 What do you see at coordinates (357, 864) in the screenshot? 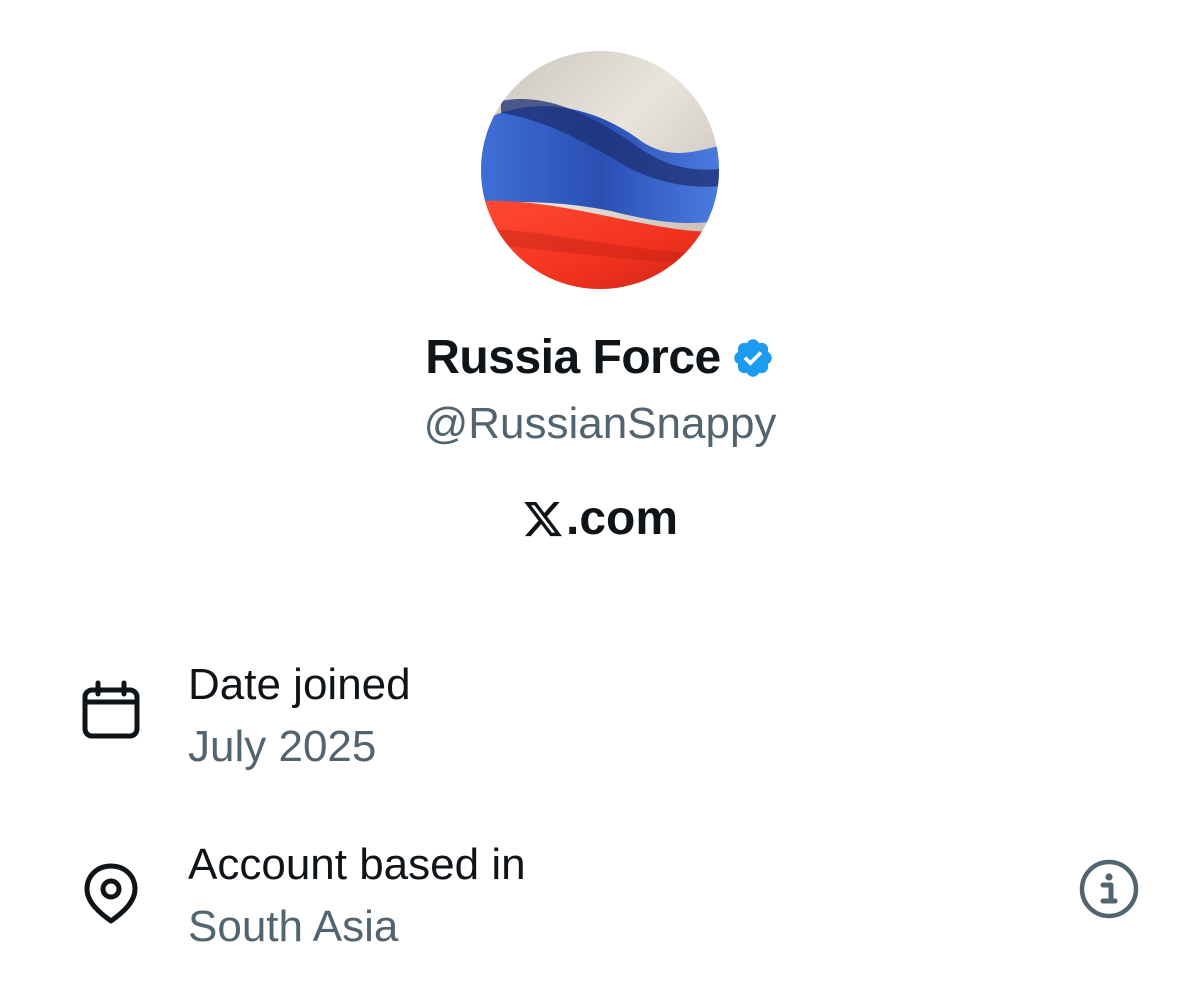
I see `account-based-in-title: Account based in` at bounding box center [357, 864].